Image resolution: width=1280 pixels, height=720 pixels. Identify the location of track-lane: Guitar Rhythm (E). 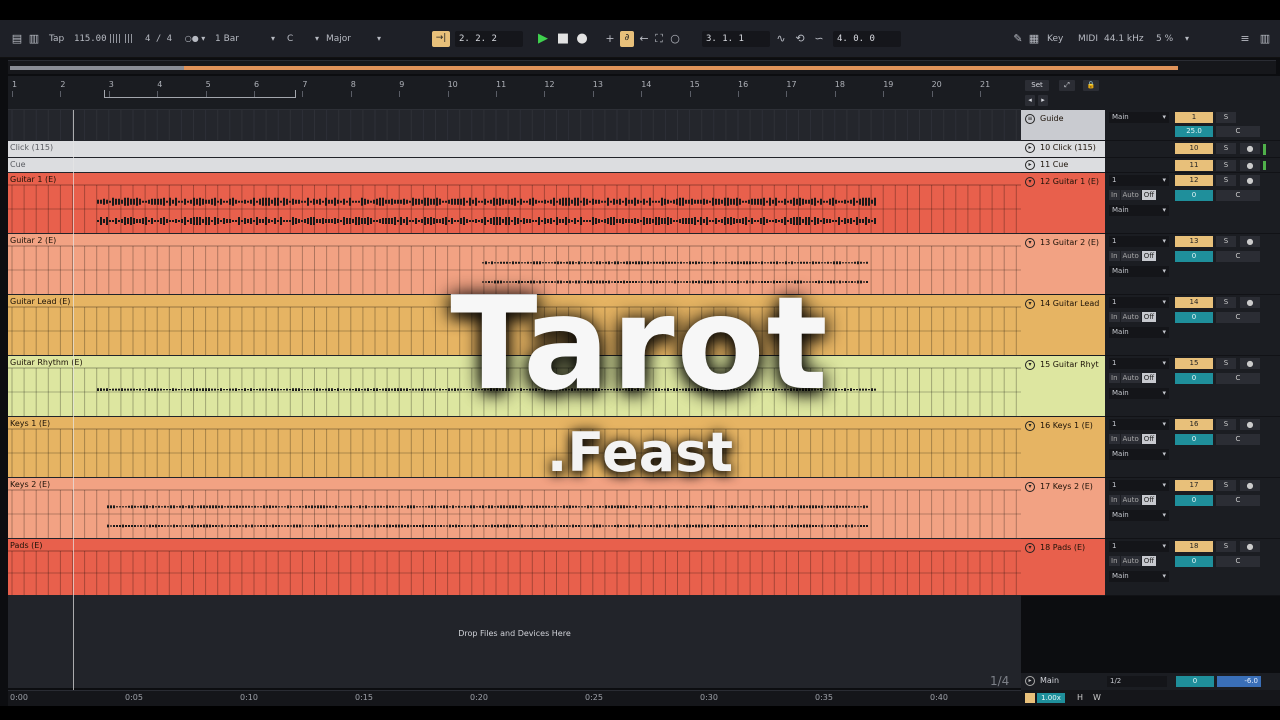
(514, 386).